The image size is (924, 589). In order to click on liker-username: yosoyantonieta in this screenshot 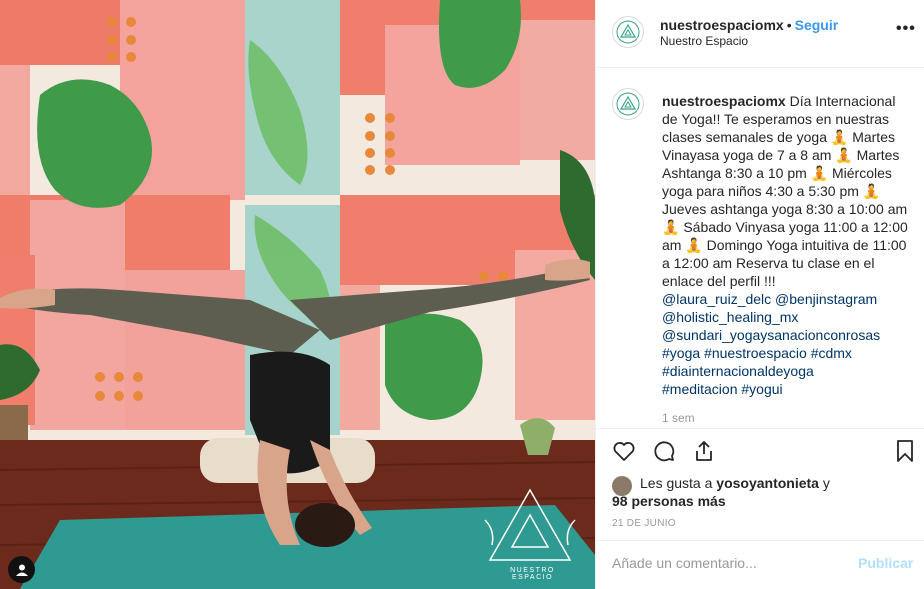, I will do `click(767, 483)`.